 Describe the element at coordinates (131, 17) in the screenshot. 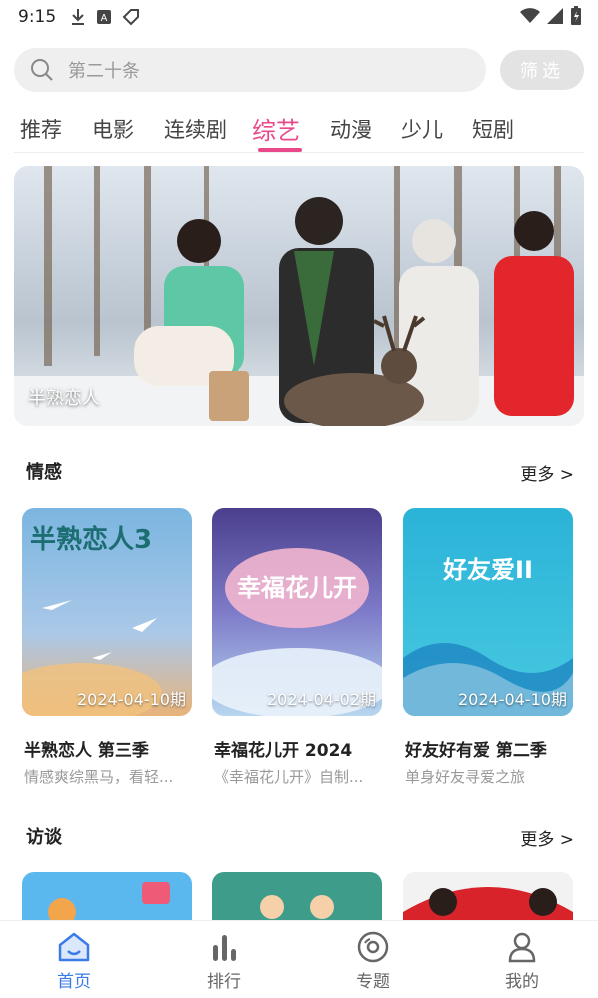

I see `tag-icon` at that location.